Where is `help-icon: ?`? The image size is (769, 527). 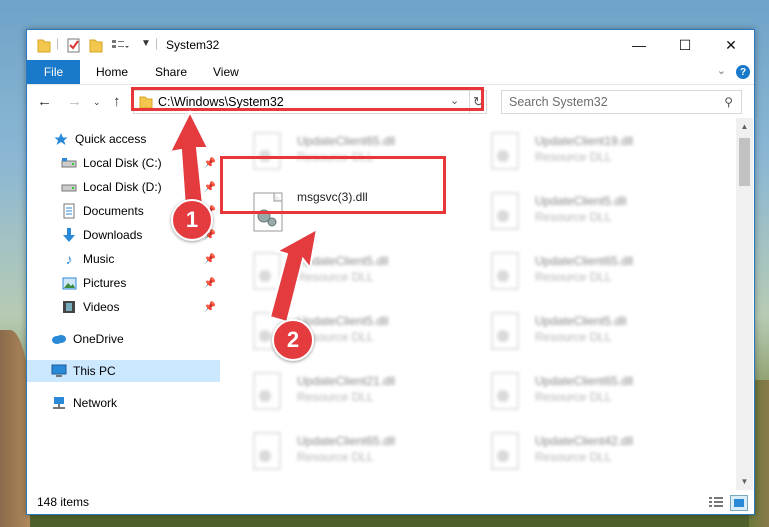
help-icon: ? is located at coordinates (743, 72).